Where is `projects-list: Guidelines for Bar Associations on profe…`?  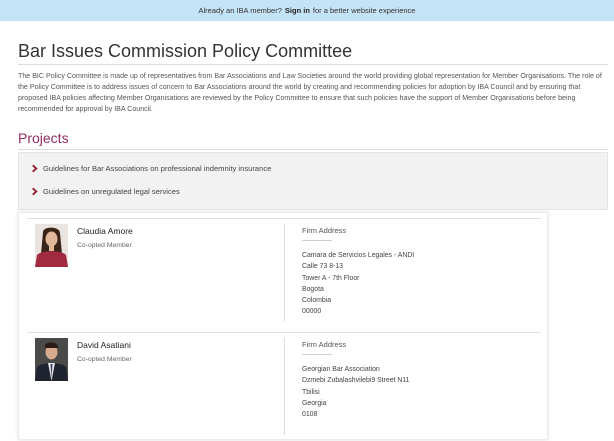 projects-list: Guidelines for Bar Associations on profe… is located at coordinates (313, 181).